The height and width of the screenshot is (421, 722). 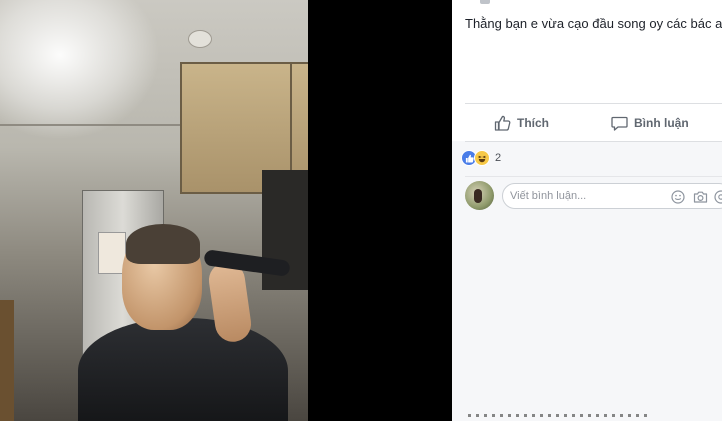 I want to click on comment-label: Bình luận, so click(x=661, y=123).